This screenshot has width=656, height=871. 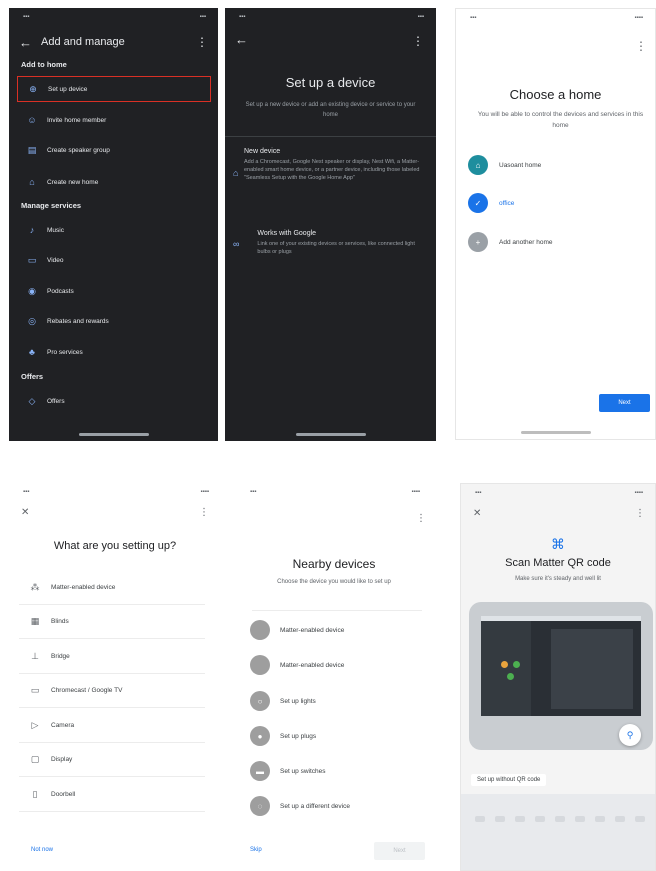 What do you see at coordinates (114, 182) in the screenshot?
I see `menu-item-create-new-home: ⌂ Create new home` at bounding box center [114, 182].